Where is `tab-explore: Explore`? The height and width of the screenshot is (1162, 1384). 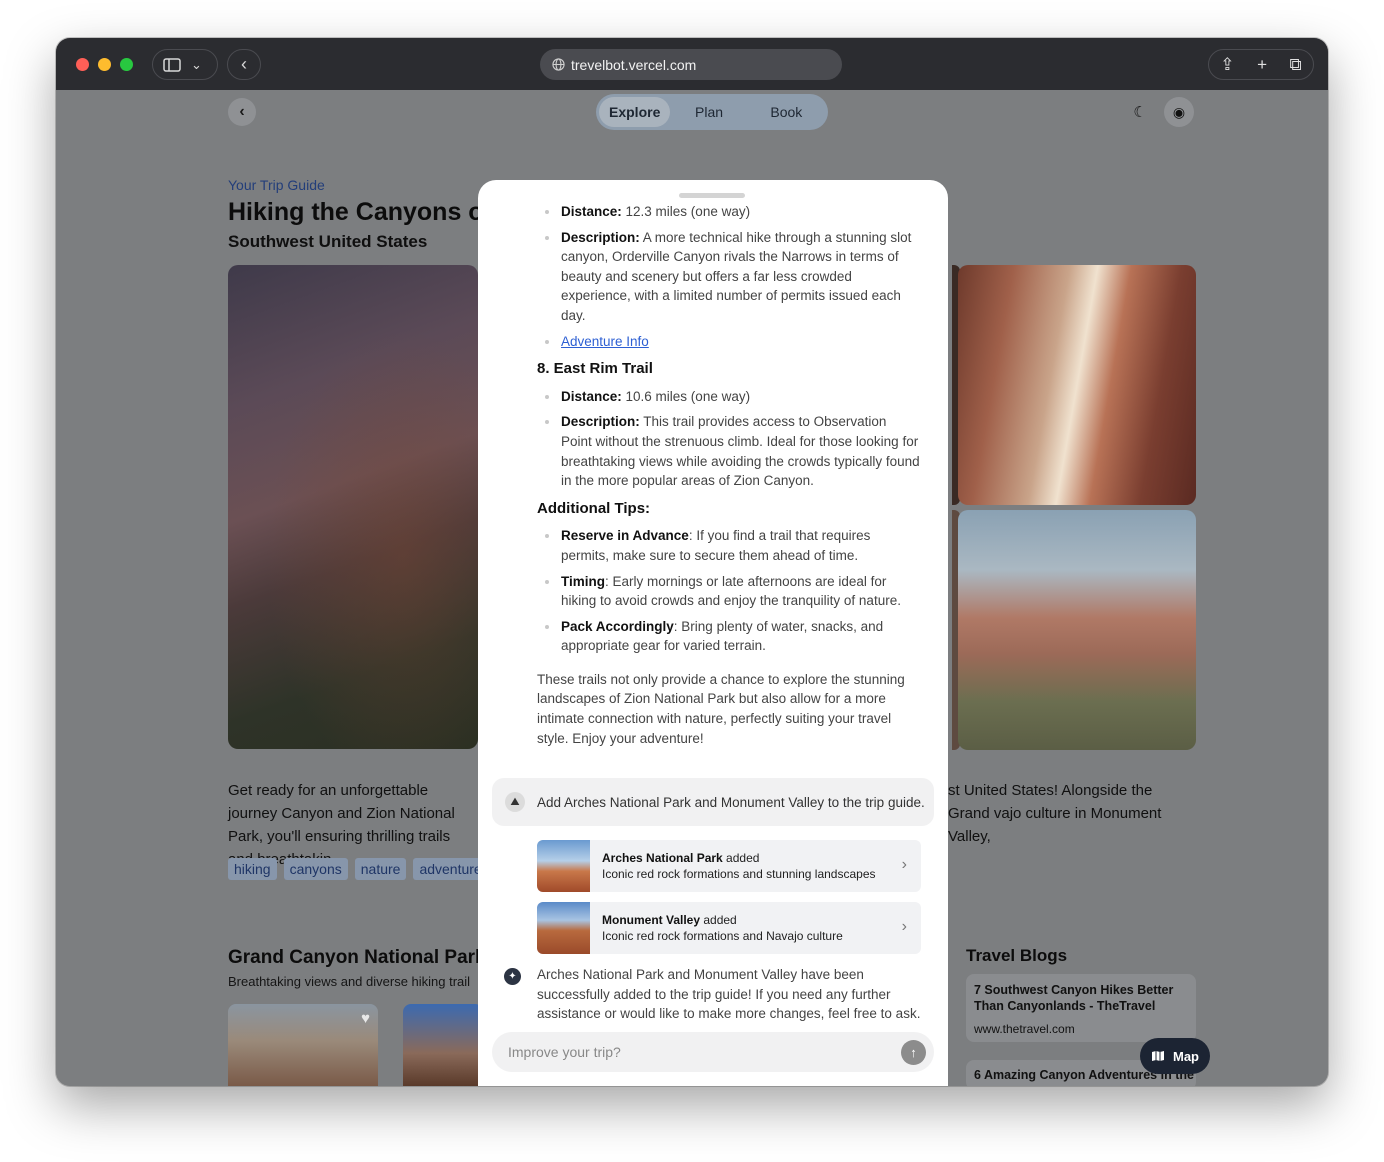
tab-explore: Explore is located at coordinates (635, 112).